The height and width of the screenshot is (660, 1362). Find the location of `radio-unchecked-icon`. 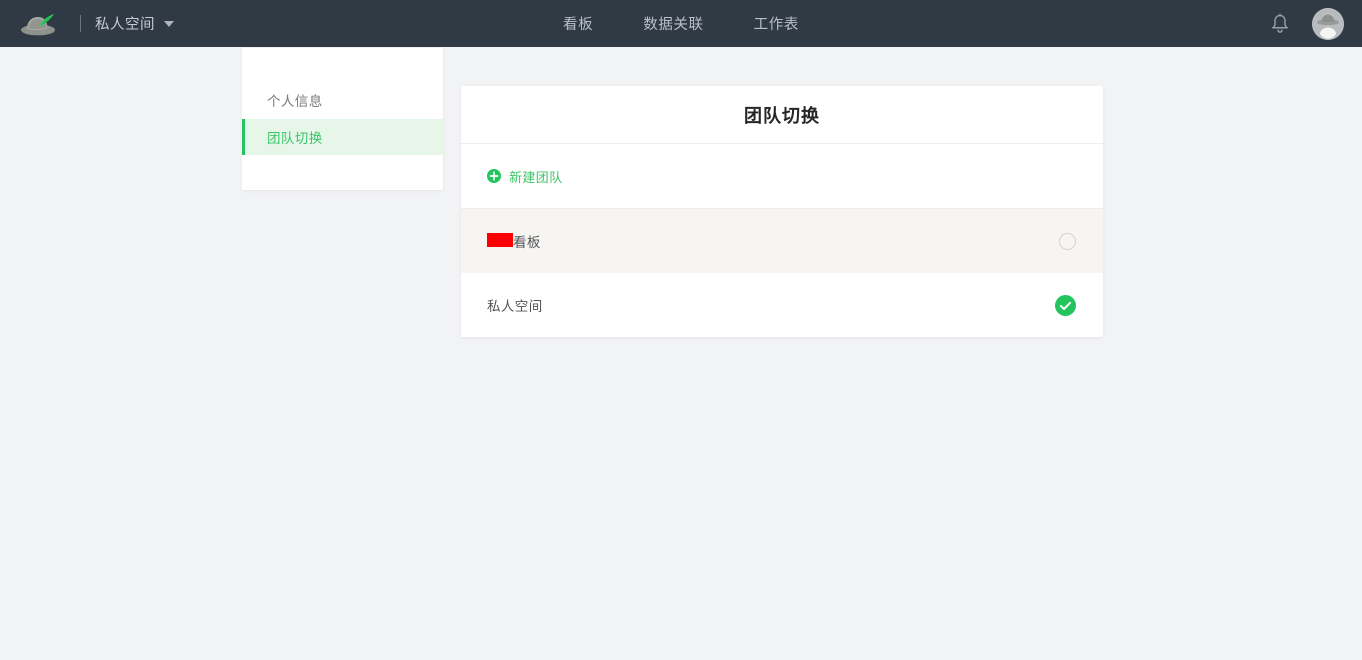

radio-unchecked-icon is located at coordinates (1067, 241).